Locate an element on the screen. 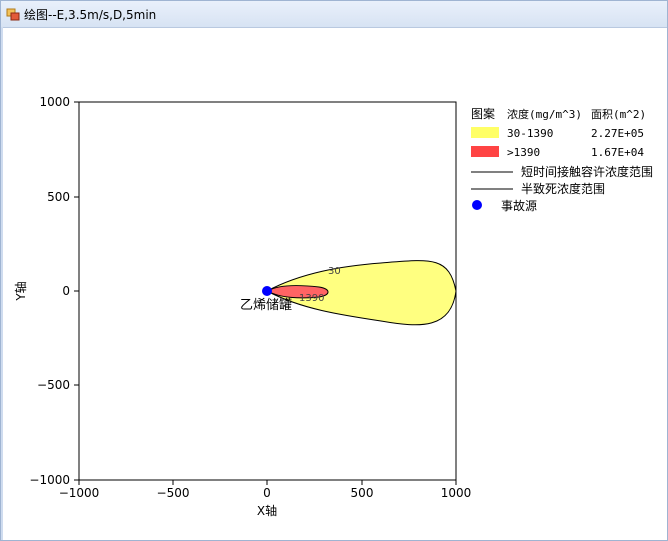  legend-line-label: 短时间接触容许浓度范围 is located at coordinates (587, 171).